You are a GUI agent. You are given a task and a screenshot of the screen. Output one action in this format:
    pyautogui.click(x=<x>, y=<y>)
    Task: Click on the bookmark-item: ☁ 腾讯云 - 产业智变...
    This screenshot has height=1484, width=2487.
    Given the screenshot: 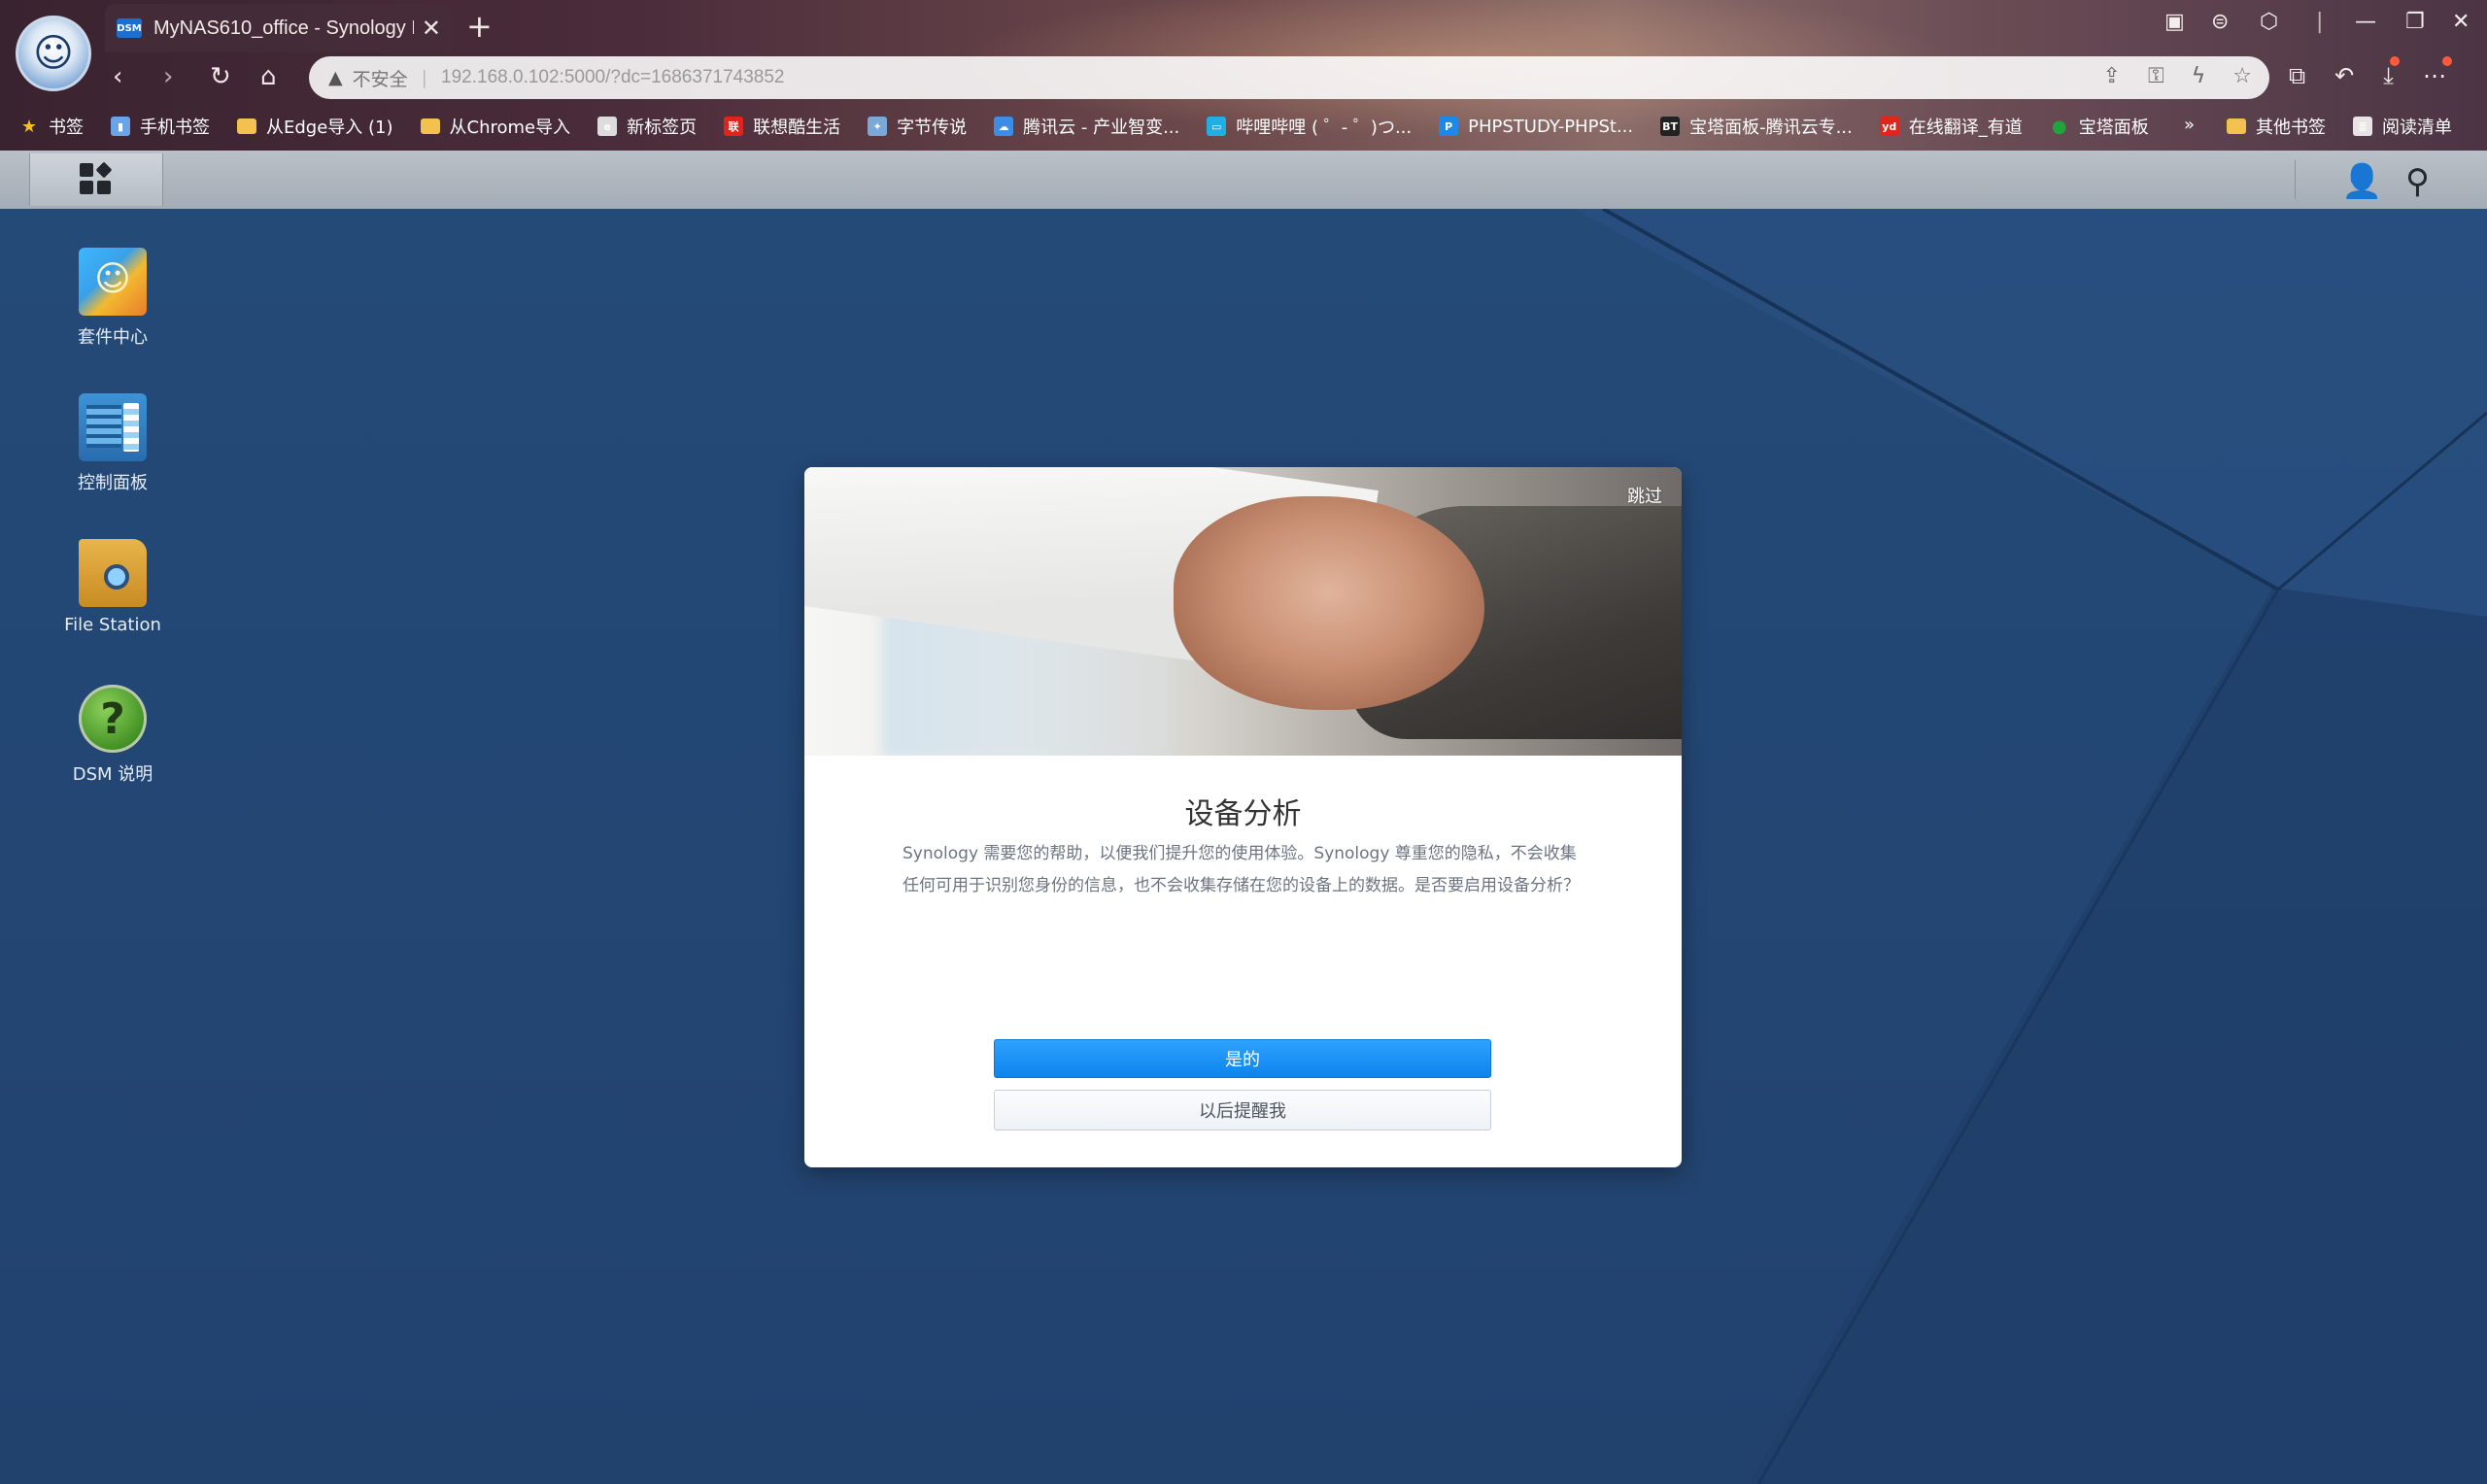 What is the action you would take?
    pyautogui.click(x=1086, y=126)
    